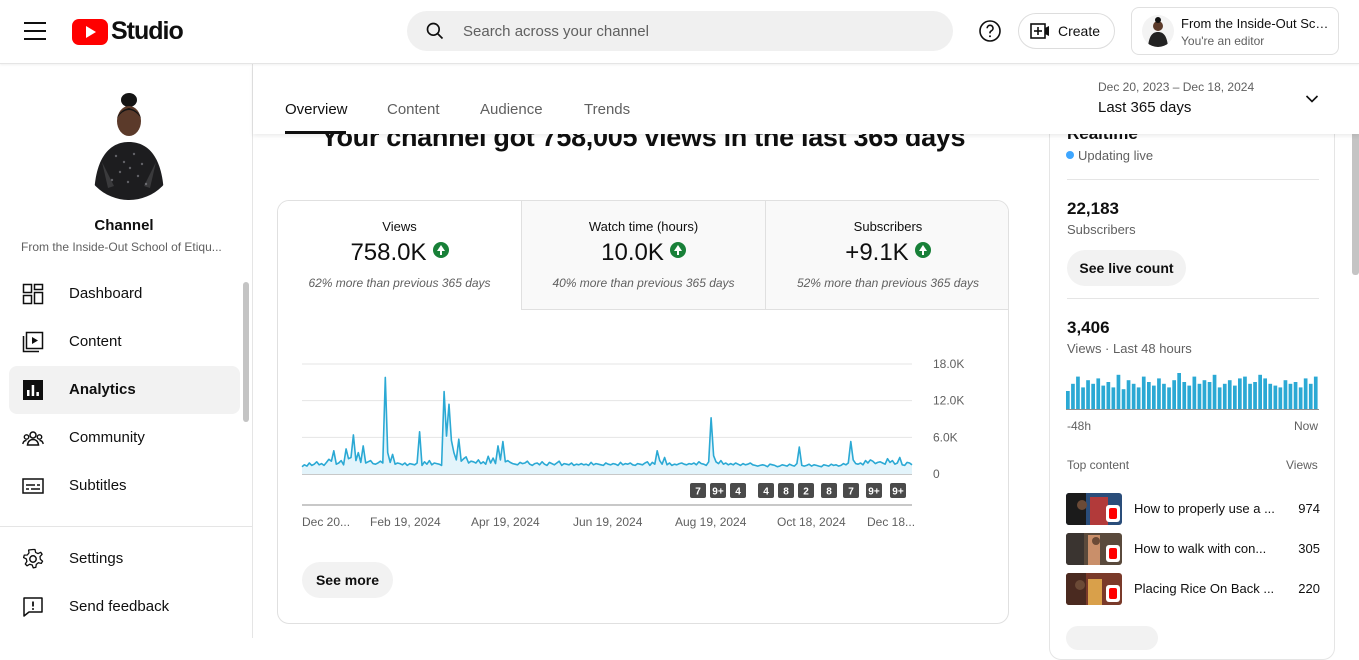 The height and width of the screenshot is (660, 1359). What do you see at coordinates (1112, 638) in the screenshot?
I see `see-more-realtime-button` at bounding box center [1112, 638].